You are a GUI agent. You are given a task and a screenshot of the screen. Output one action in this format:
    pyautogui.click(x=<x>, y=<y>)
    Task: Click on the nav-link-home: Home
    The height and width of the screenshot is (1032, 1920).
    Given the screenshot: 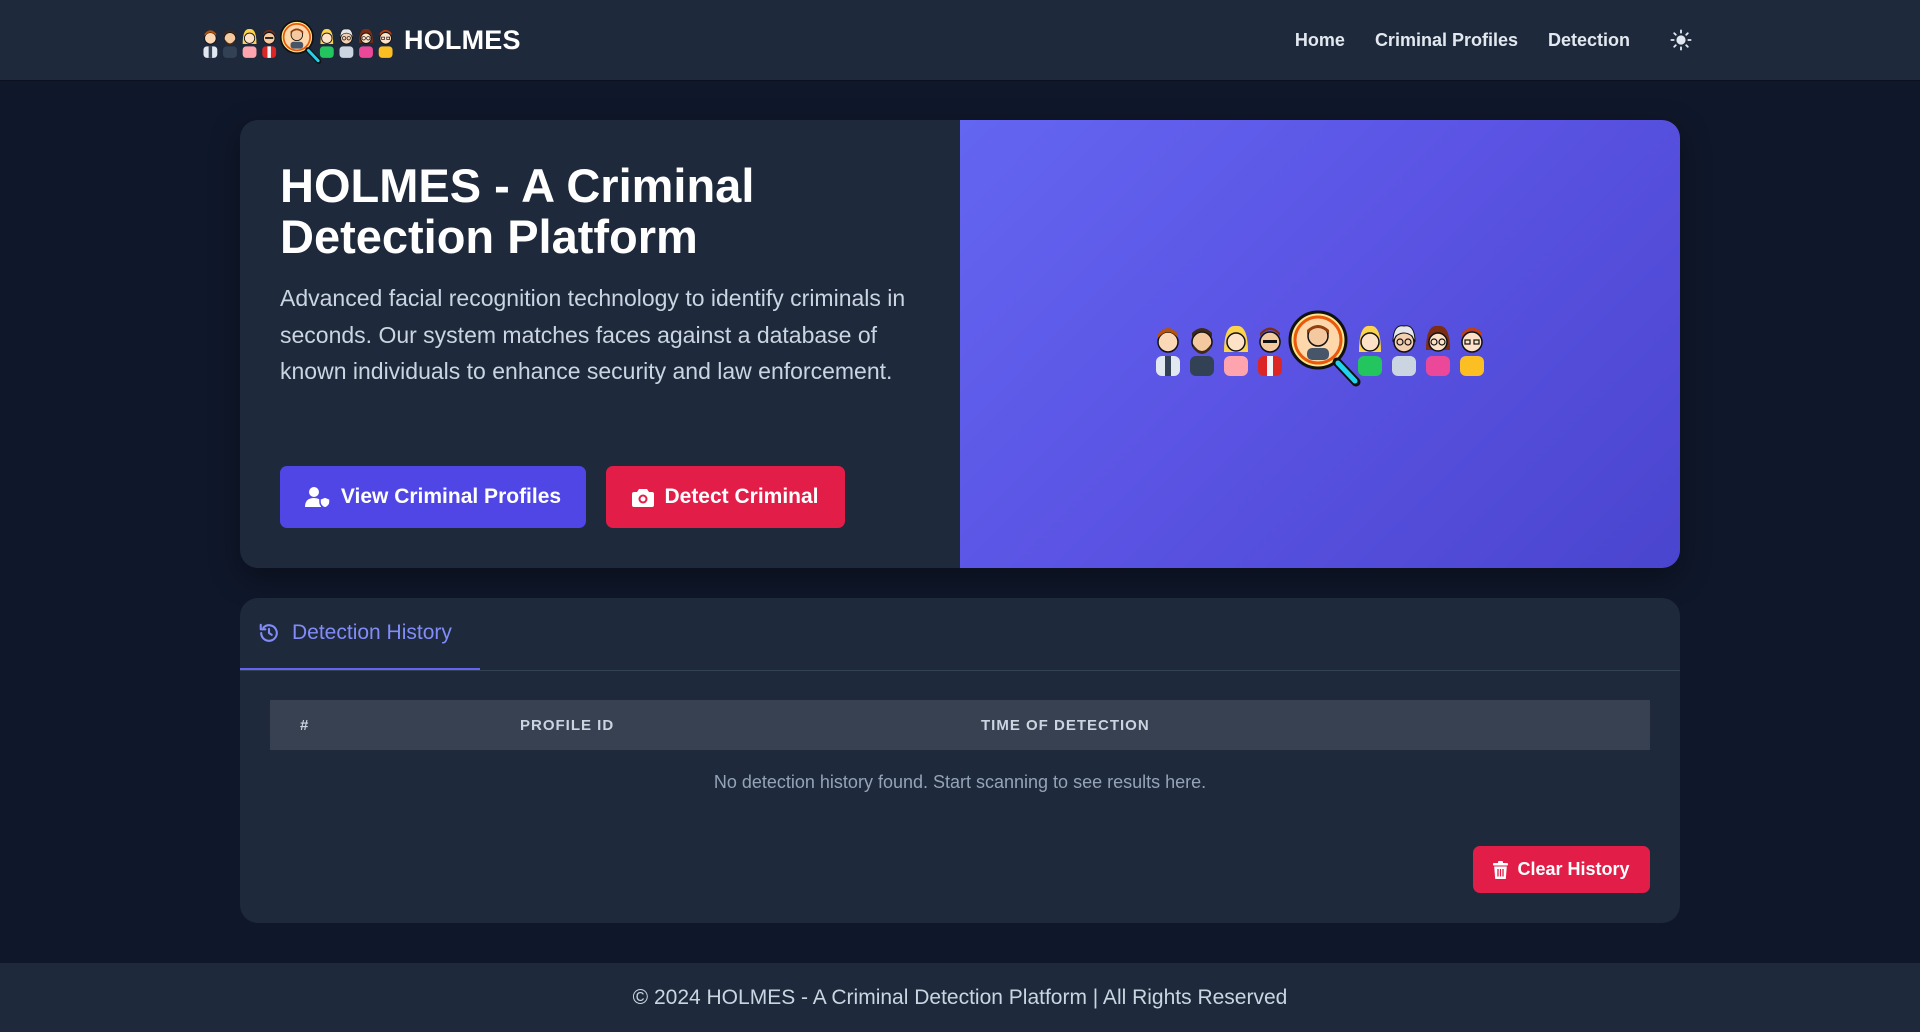 What is the action you would take?
    pyautogui.click(x=1320, y=40)
    